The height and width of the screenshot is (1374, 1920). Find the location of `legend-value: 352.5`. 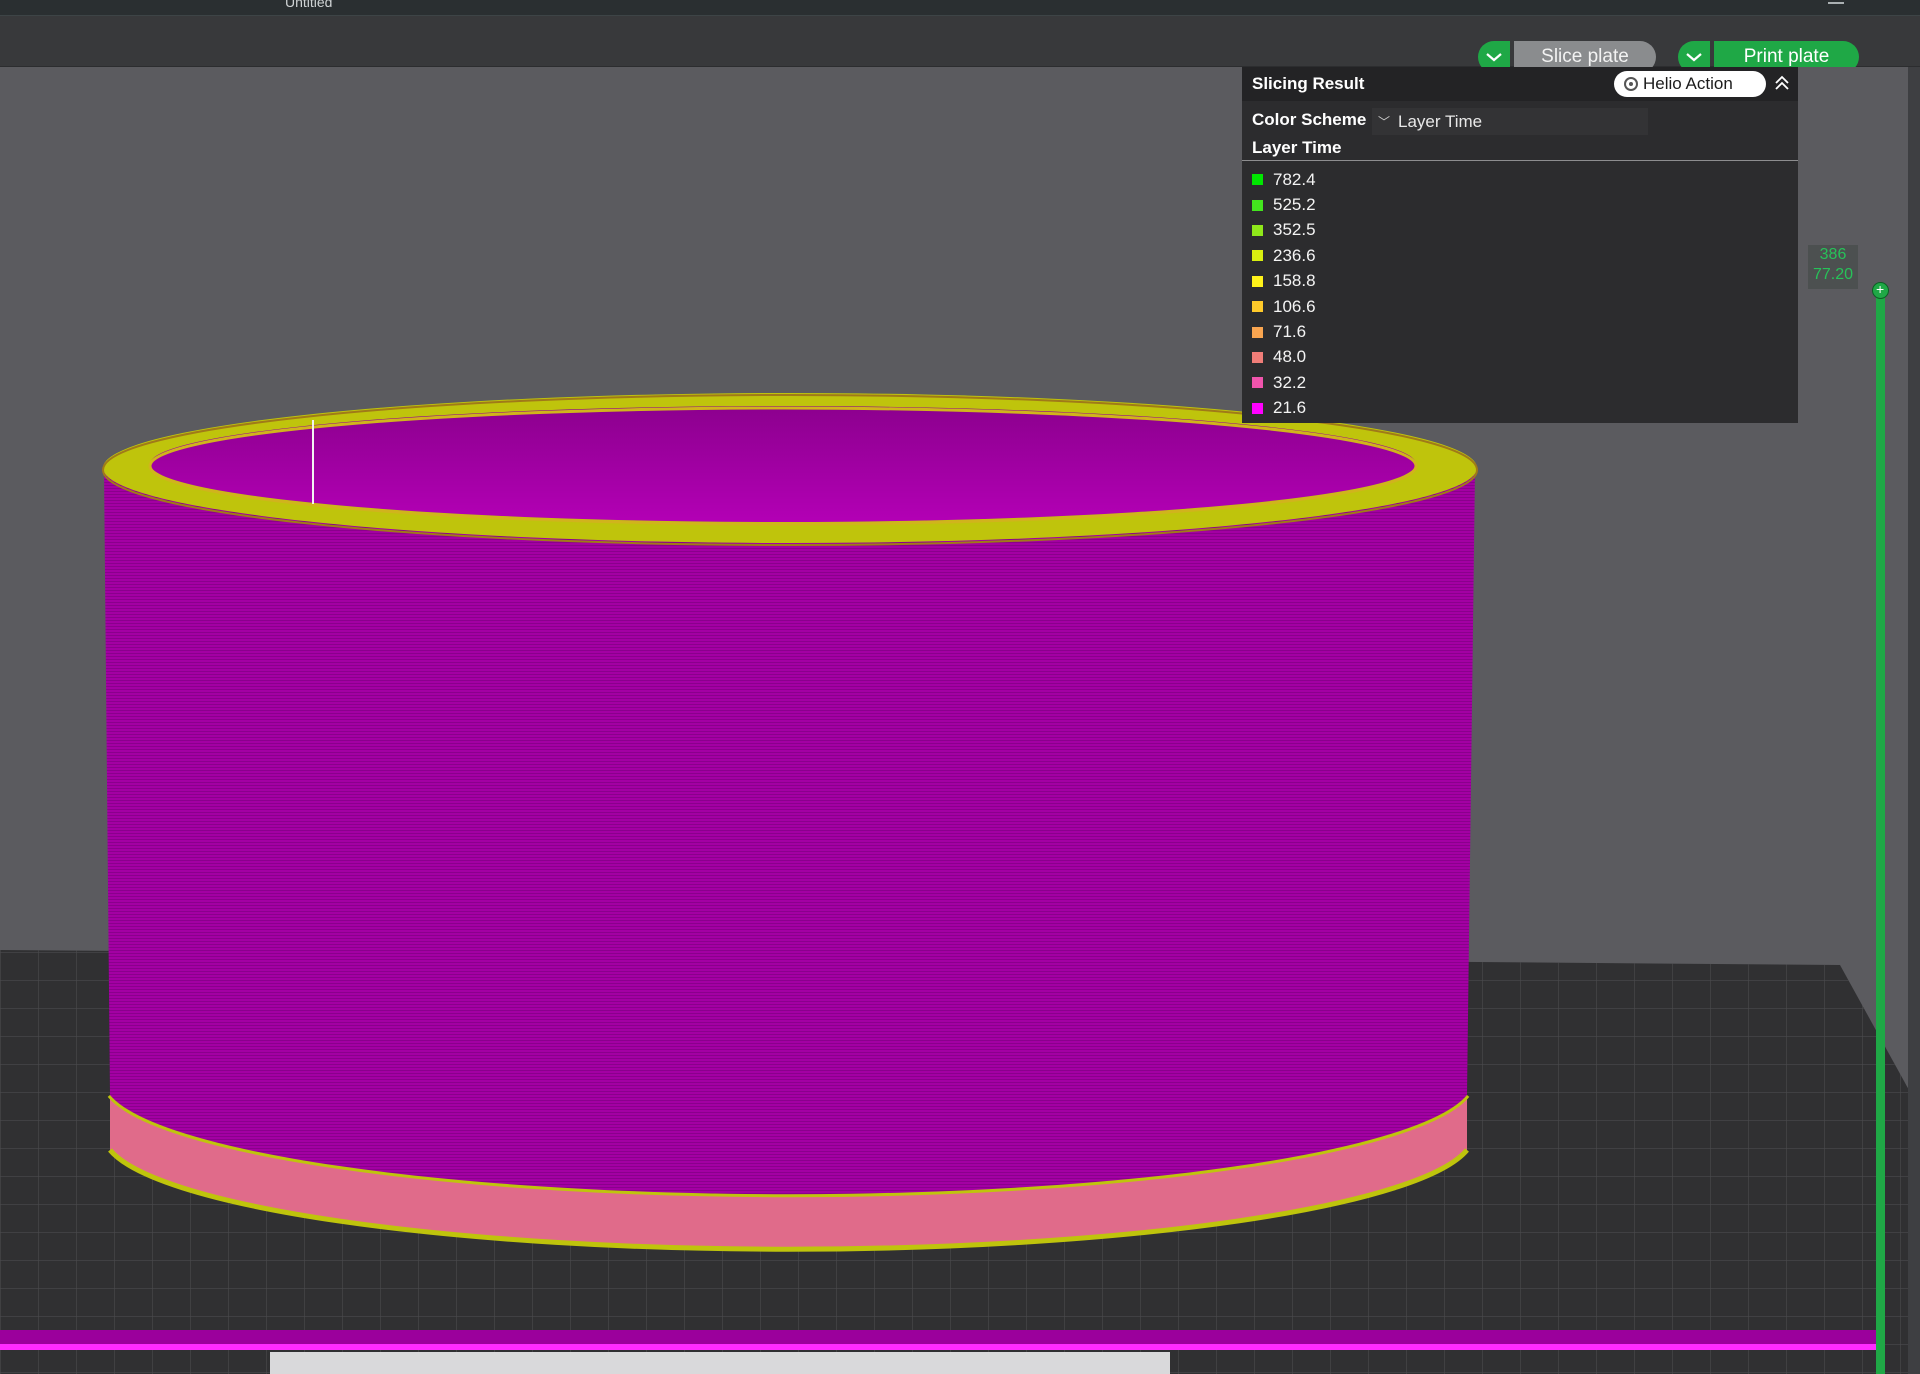

legend-value: 352.5 is located at coordinates (1294, 230).